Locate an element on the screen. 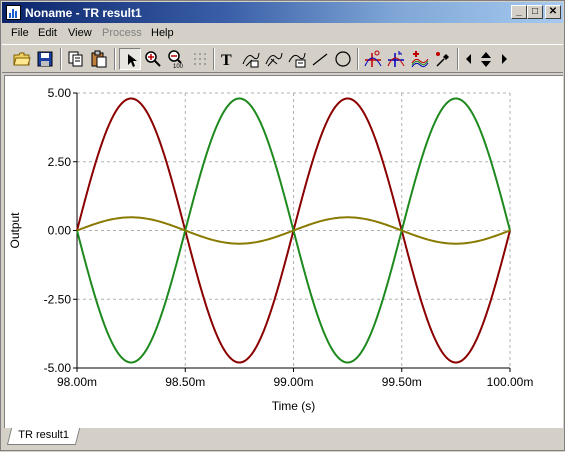 This screenshot has width=565, height=452. curve-label-button is located at coordinates (297, 59).